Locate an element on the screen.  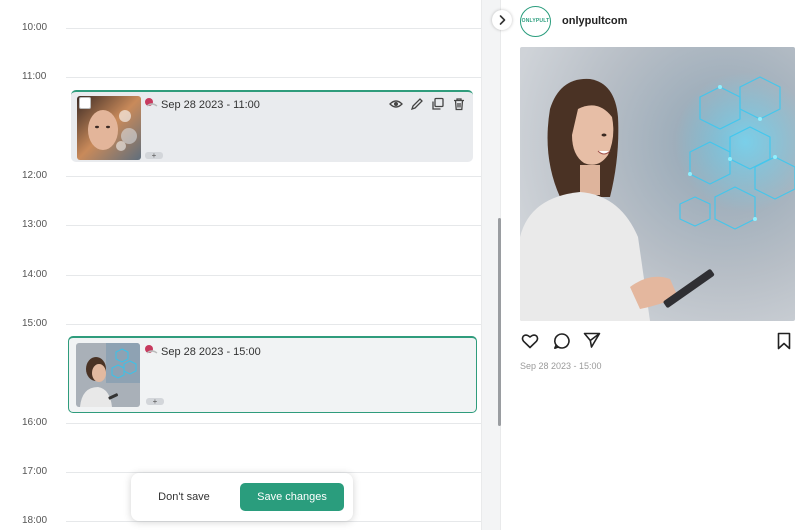
hour-row: 16:00 is located at coordinates (240, 422).